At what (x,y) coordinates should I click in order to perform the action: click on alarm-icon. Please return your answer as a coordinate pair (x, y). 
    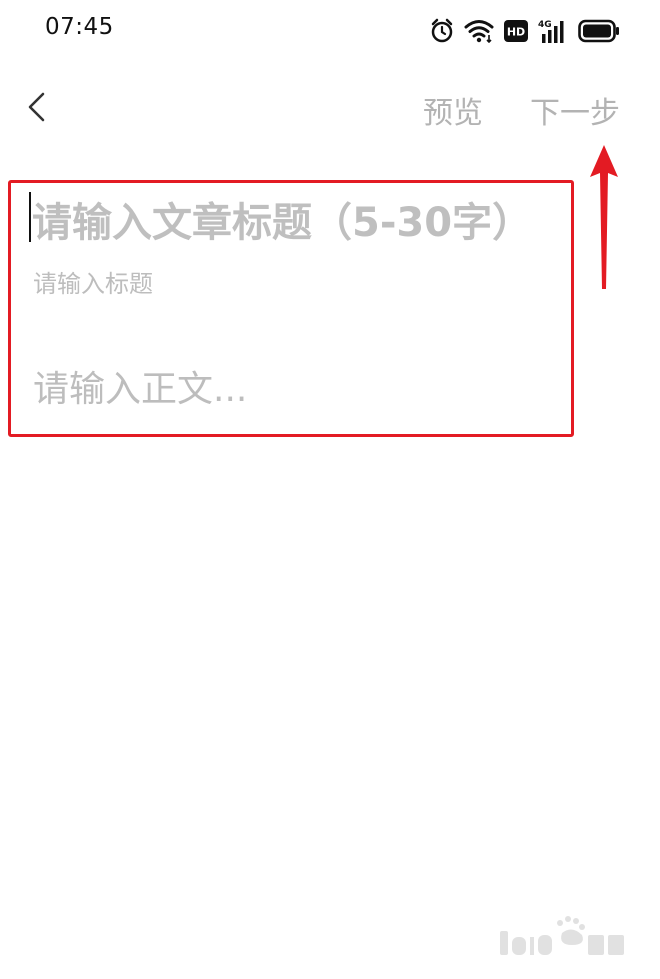
    Looking at the image, I should click on (442, 31).